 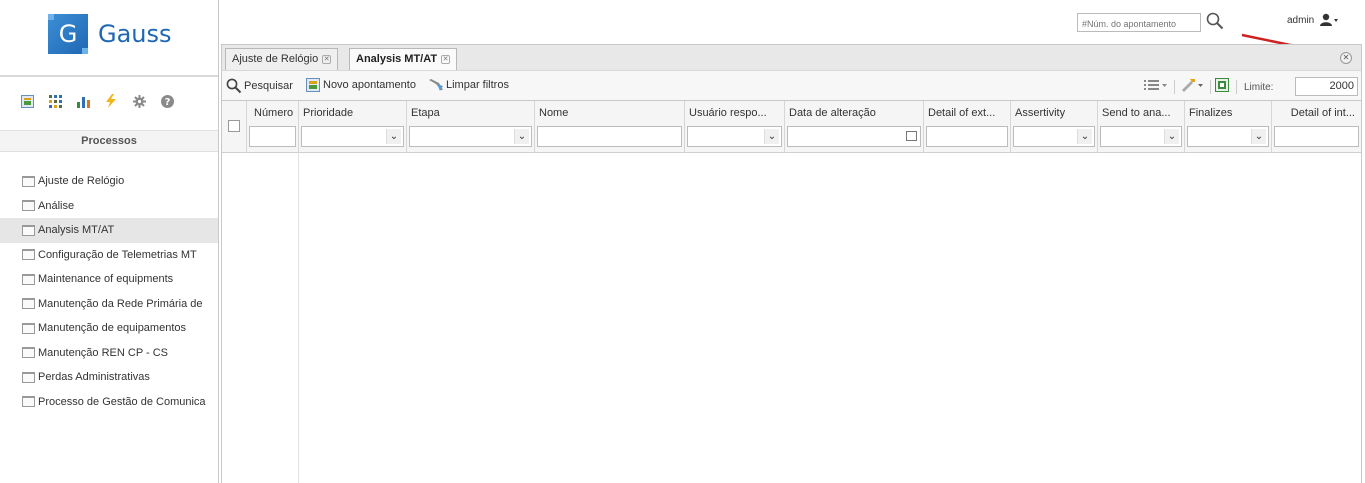 I want to click on column-label: Número, so click(x=274, y=113).